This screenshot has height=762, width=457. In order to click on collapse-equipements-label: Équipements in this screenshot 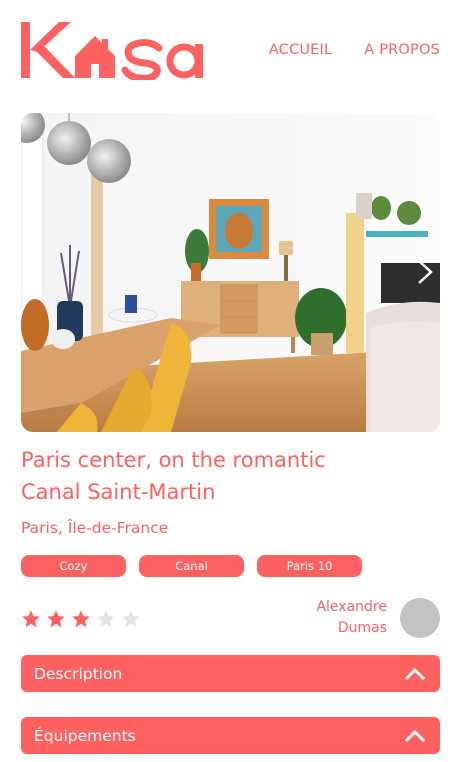, I will do `click(85, 735)`.